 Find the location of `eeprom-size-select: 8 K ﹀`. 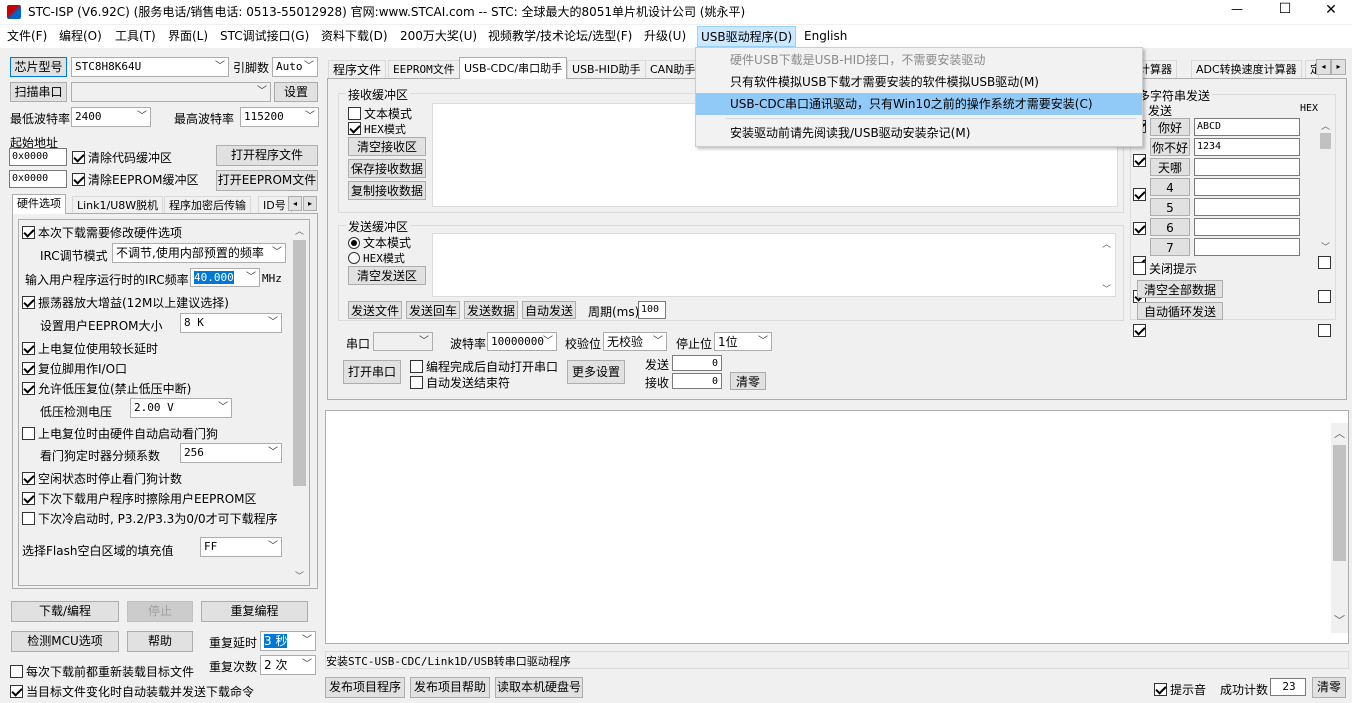

eeprom-size-select: 8 K ﹀ is located at coordinates (231, 323).